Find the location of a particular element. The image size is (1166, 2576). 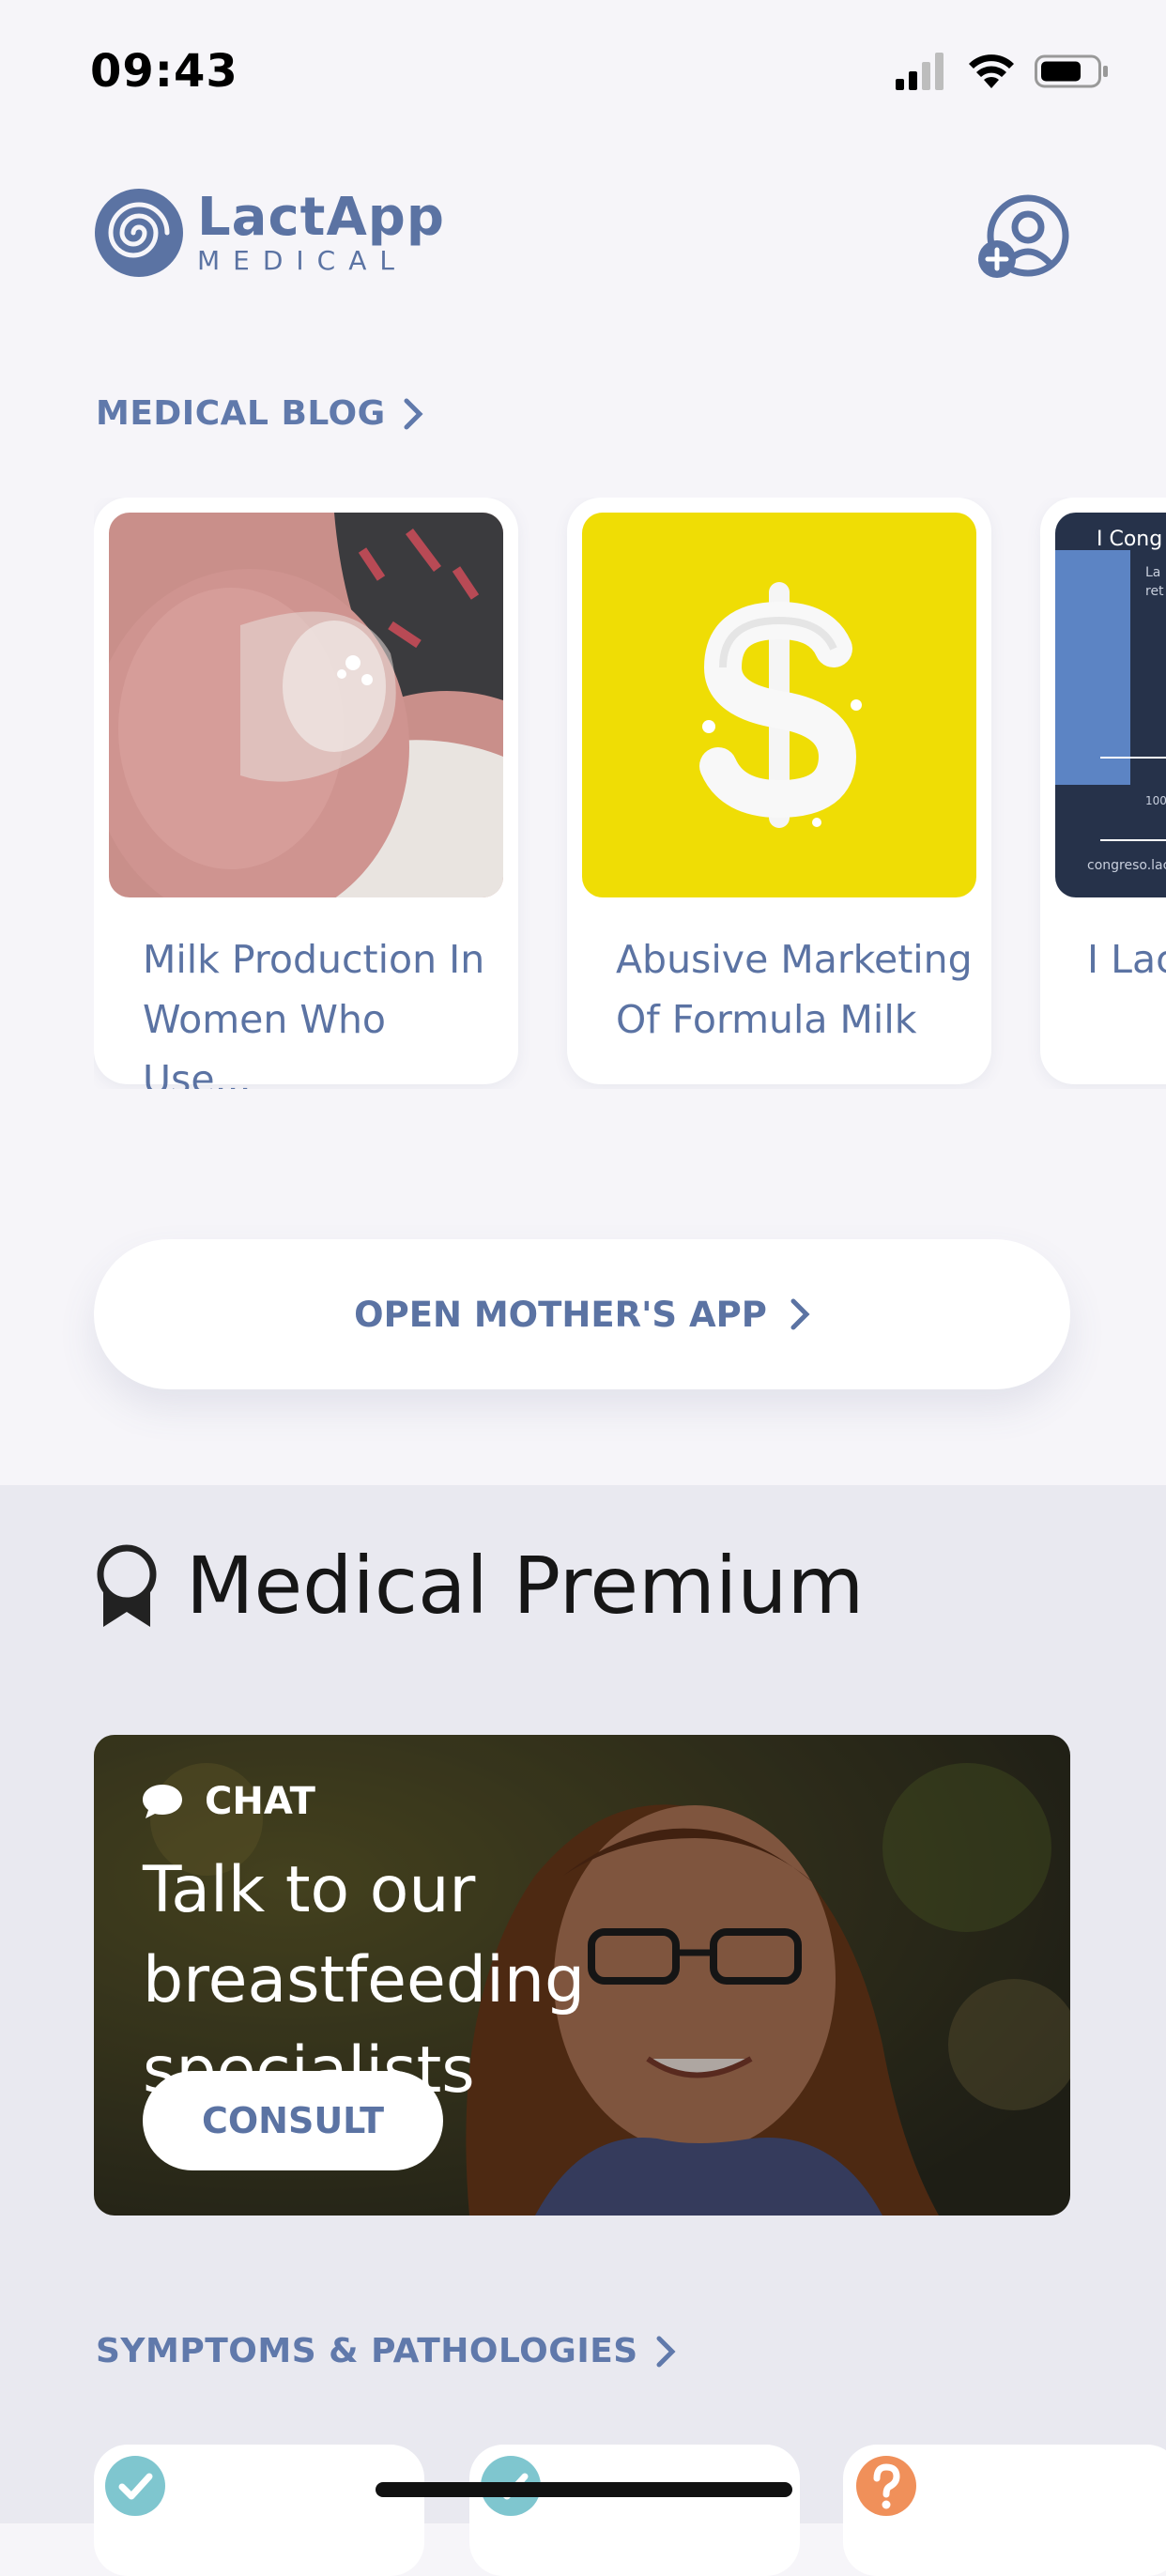

chat-label-row: CHAT is located at coordinates (228, 1802).